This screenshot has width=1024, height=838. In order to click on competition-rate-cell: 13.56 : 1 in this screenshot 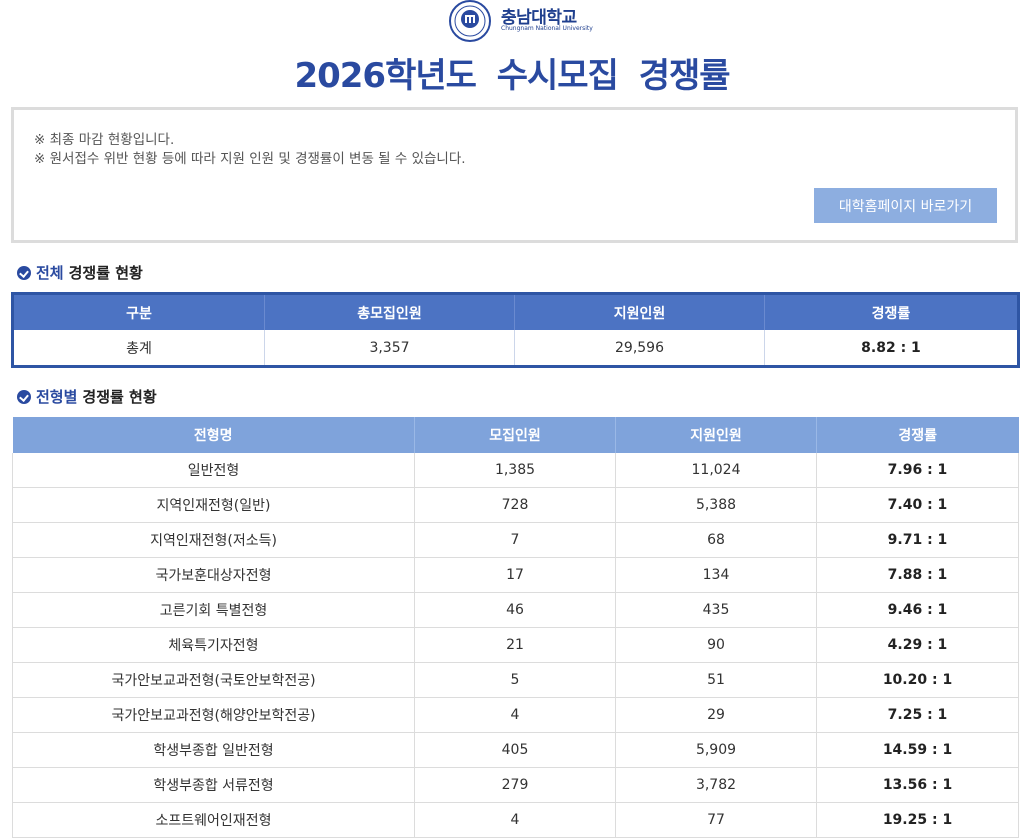, I will do `click(917, 785)`.